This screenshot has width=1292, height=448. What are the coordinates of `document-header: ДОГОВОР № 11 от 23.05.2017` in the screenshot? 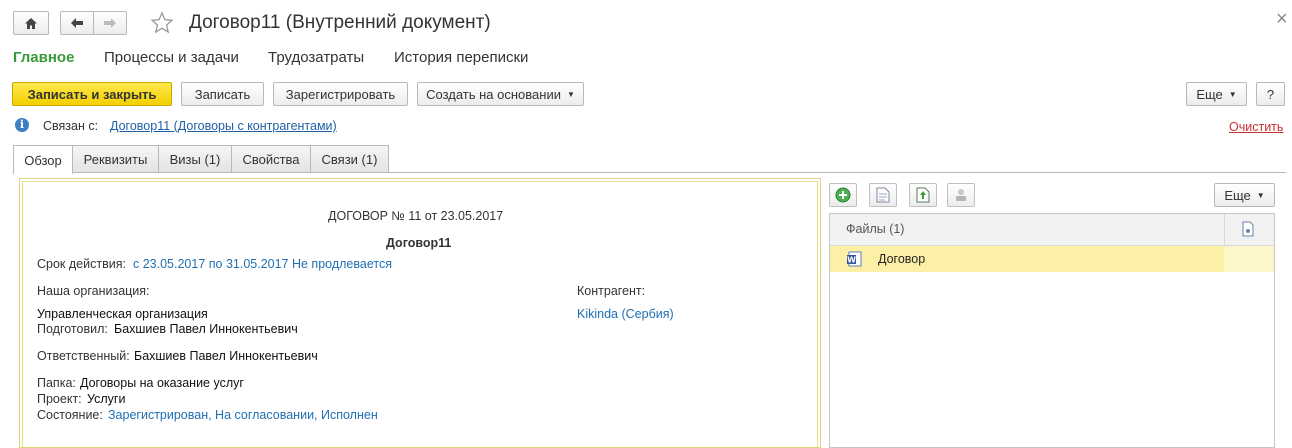 It's located at (416, 216).